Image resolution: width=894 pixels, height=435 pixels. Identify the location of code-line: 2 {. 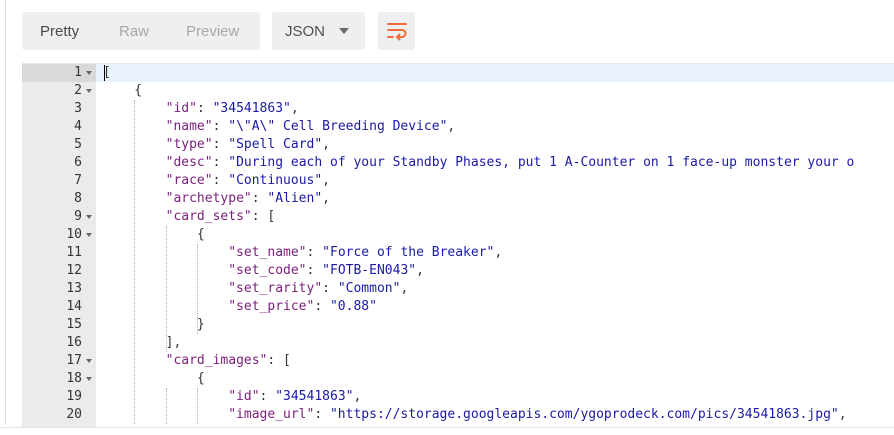
(458, 91).